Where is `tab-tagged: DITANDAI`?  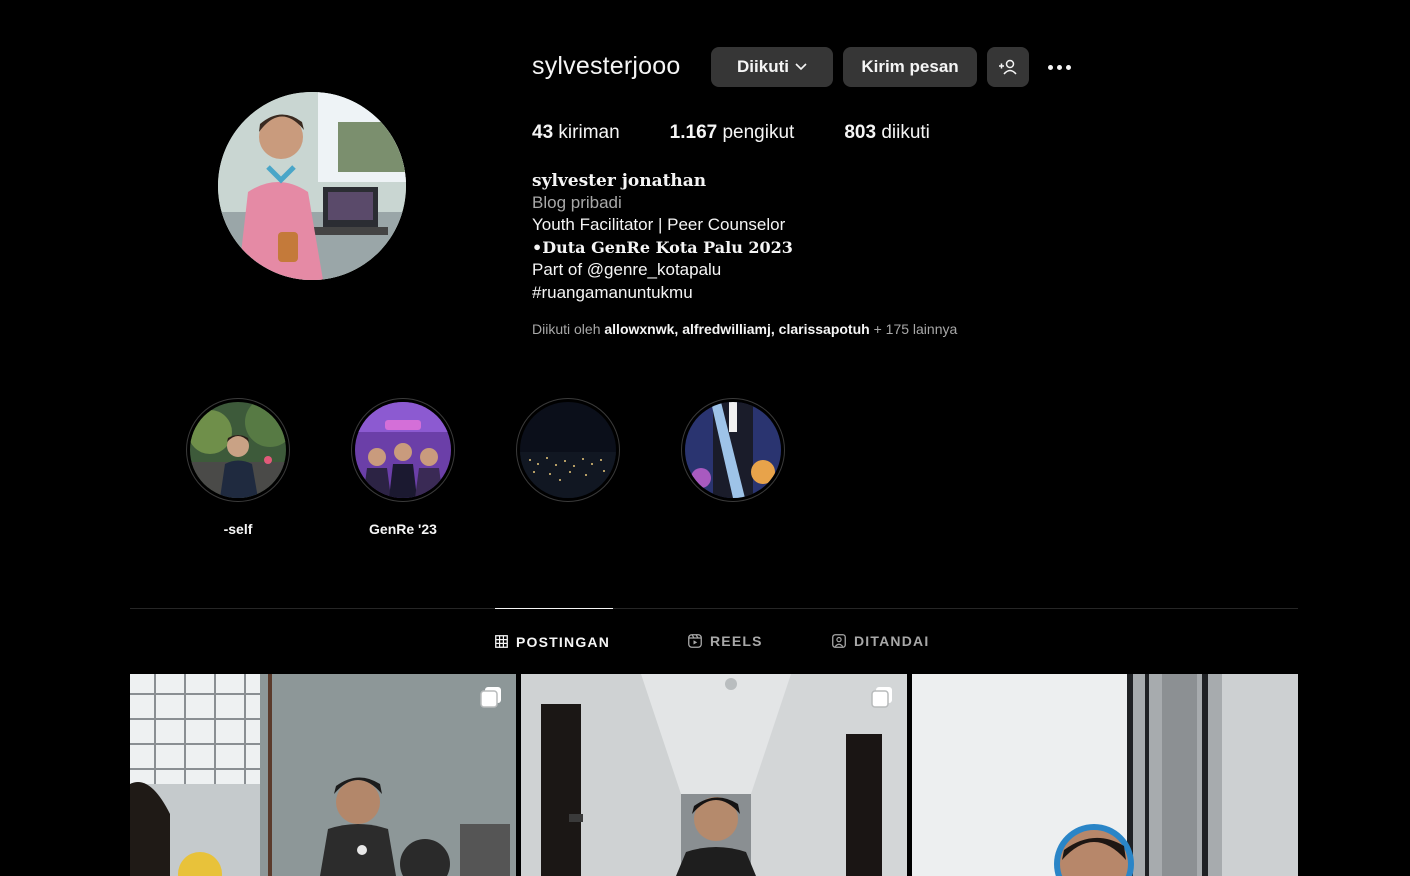
tab-tagged: DITANDAI is located at coordinates (880, 641).